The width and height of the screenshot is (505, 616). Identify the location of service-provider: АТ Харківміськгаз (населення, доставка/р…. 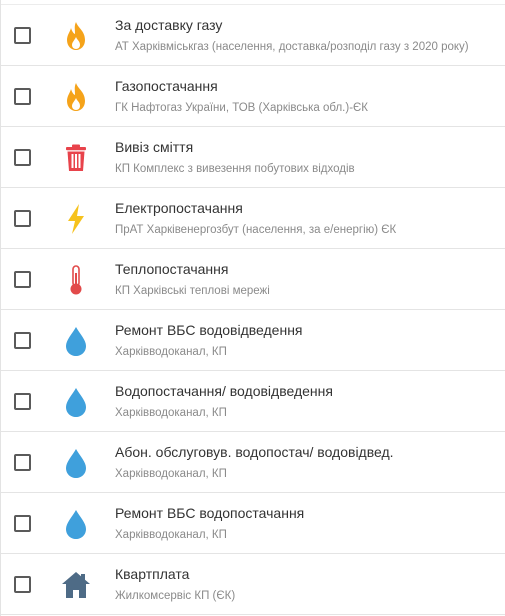
(292, 47).